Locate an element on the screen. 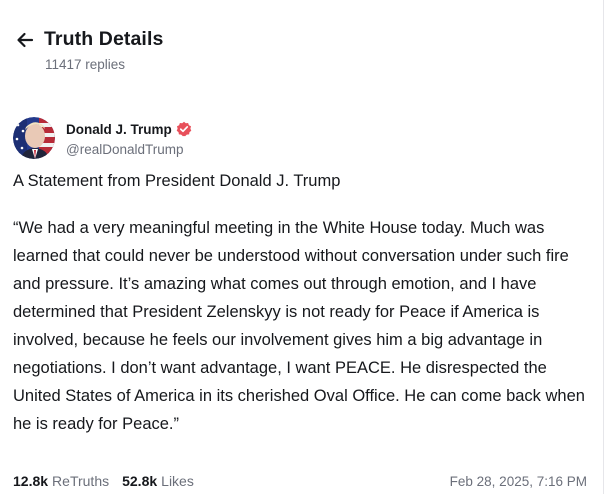 Image resolution: width=614 pixels, height=494 pixels. author-name-row: Donald J. Trump is located at coordinates (129, 129).